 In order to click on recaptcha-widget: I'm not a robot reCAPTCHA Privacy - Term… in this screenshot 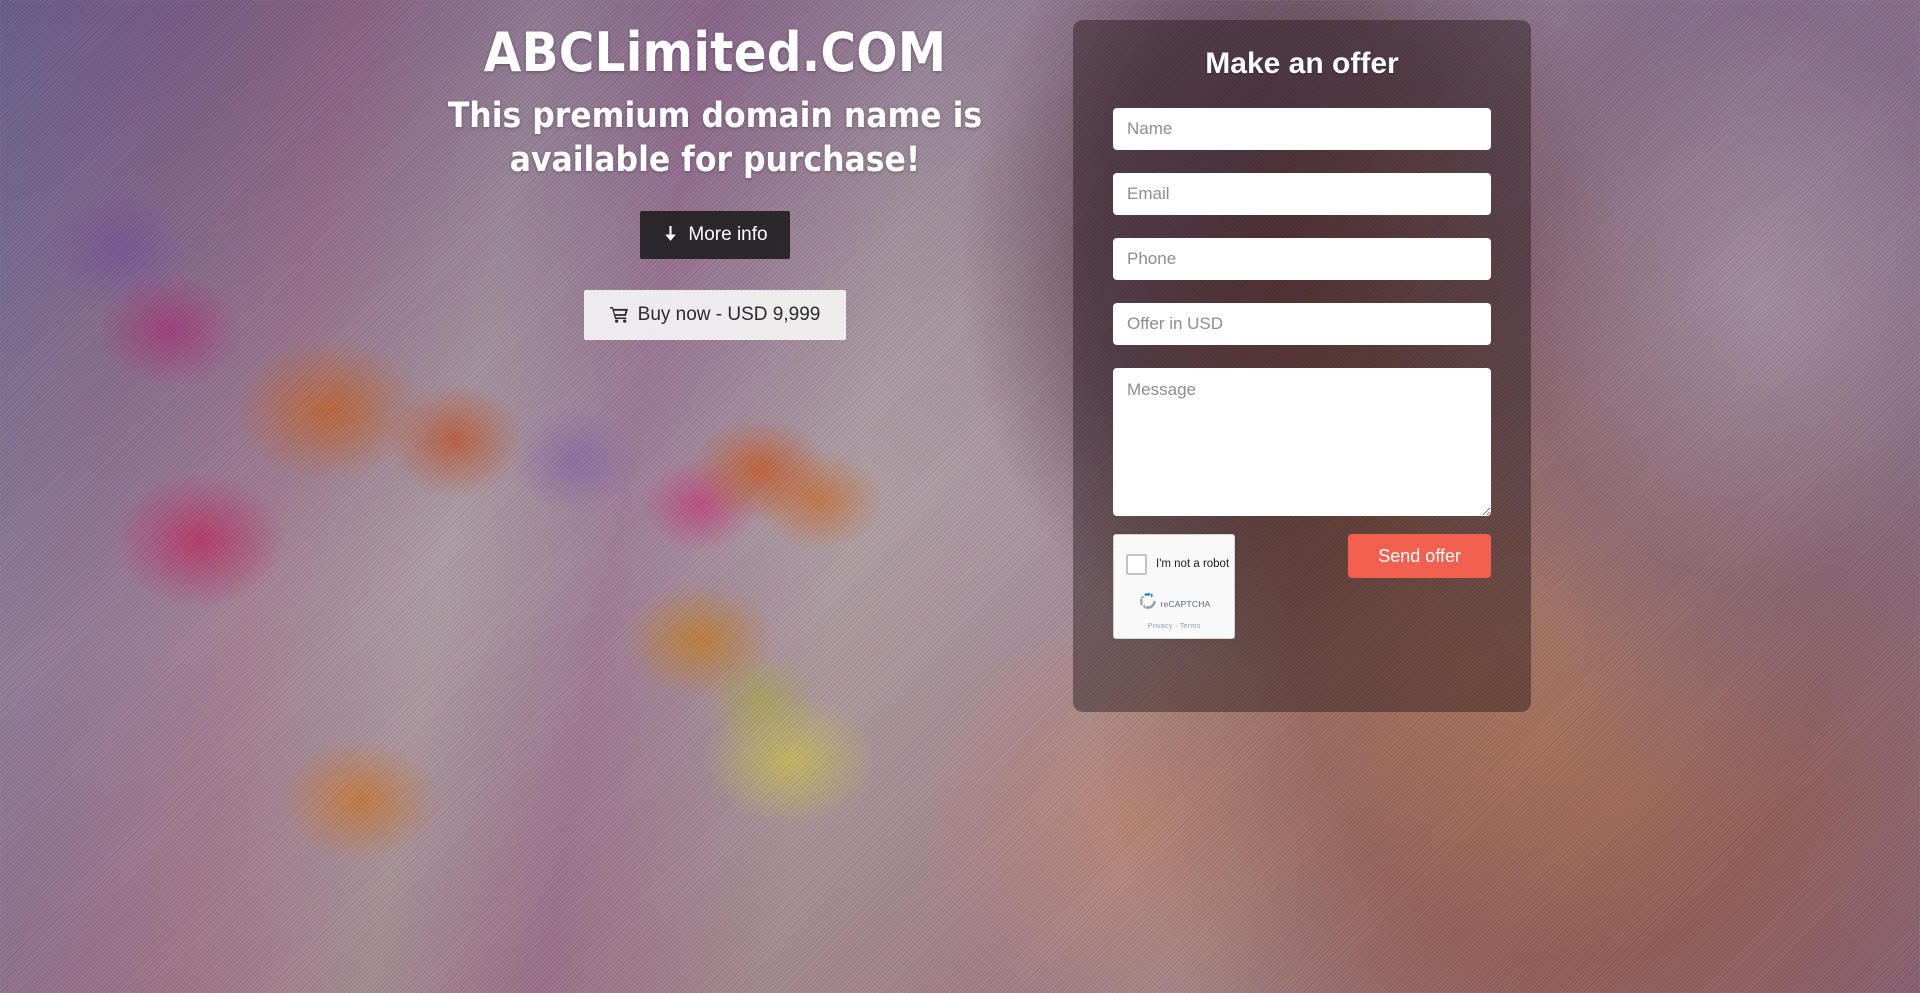, I will do `click(1174, 586)`.